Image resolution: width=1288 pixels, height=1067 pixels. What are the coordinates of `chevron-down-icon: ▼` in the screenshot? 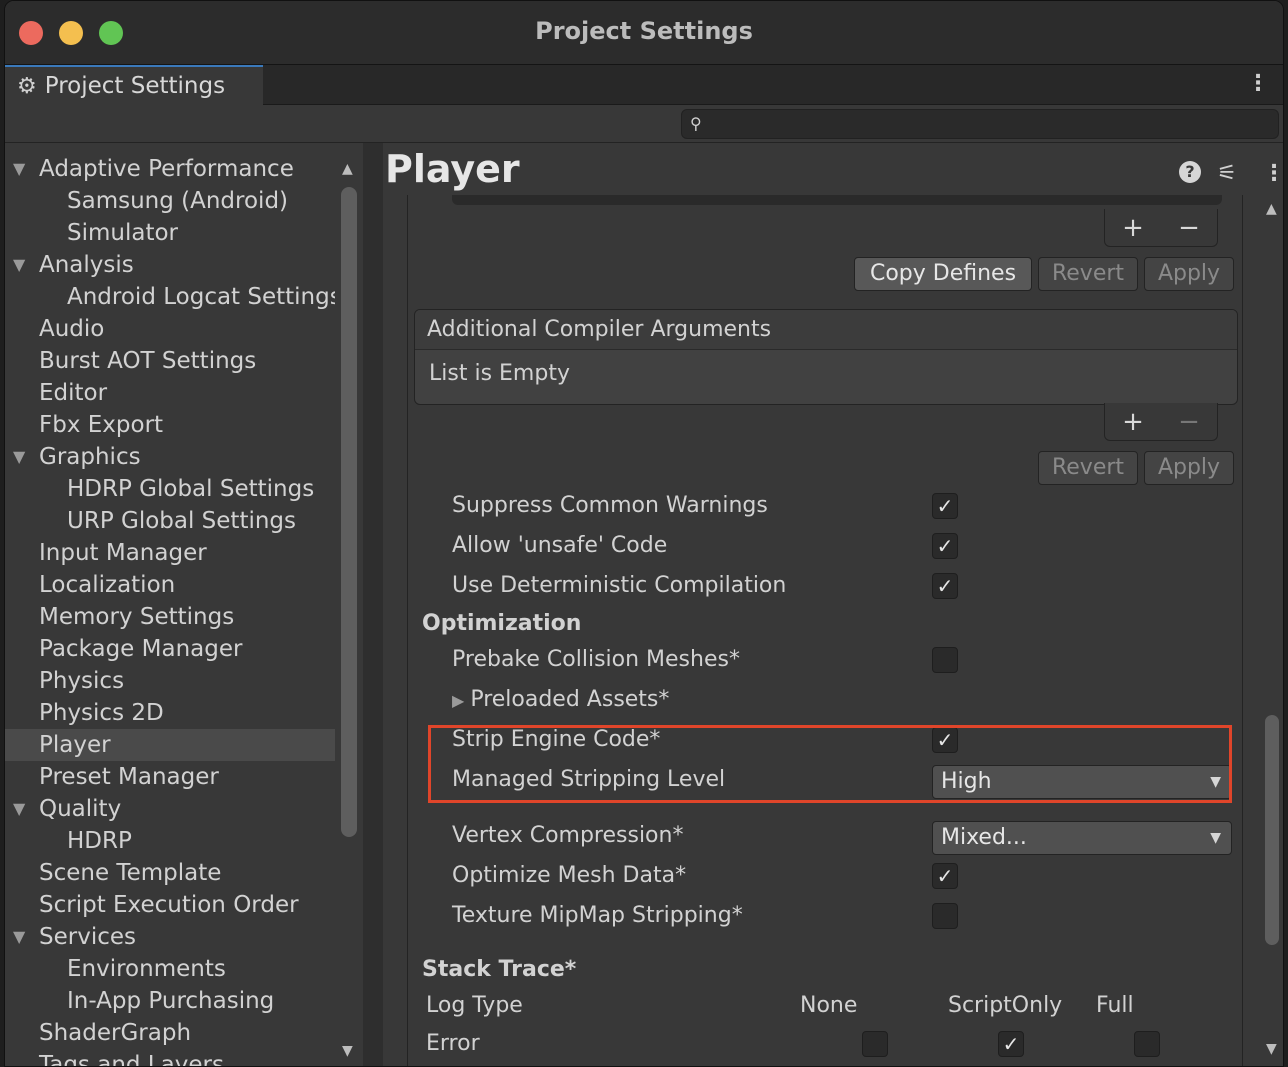 It's located at (1215, 838).